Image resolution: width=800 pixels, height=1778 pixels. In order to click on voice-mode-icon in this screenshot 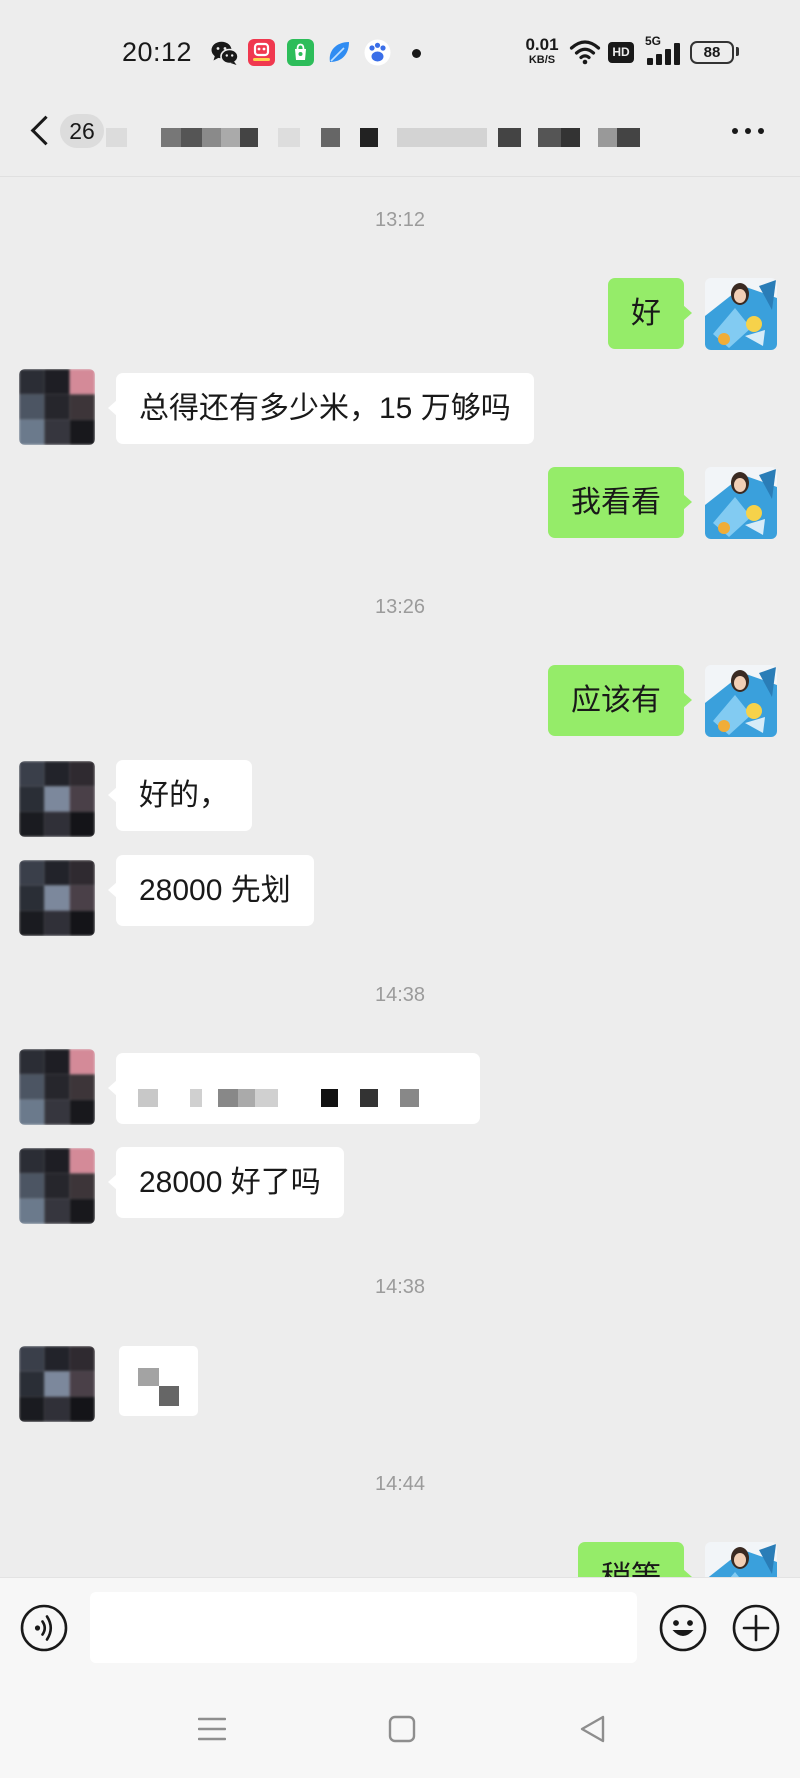, I will do `click(44, 1628)`.